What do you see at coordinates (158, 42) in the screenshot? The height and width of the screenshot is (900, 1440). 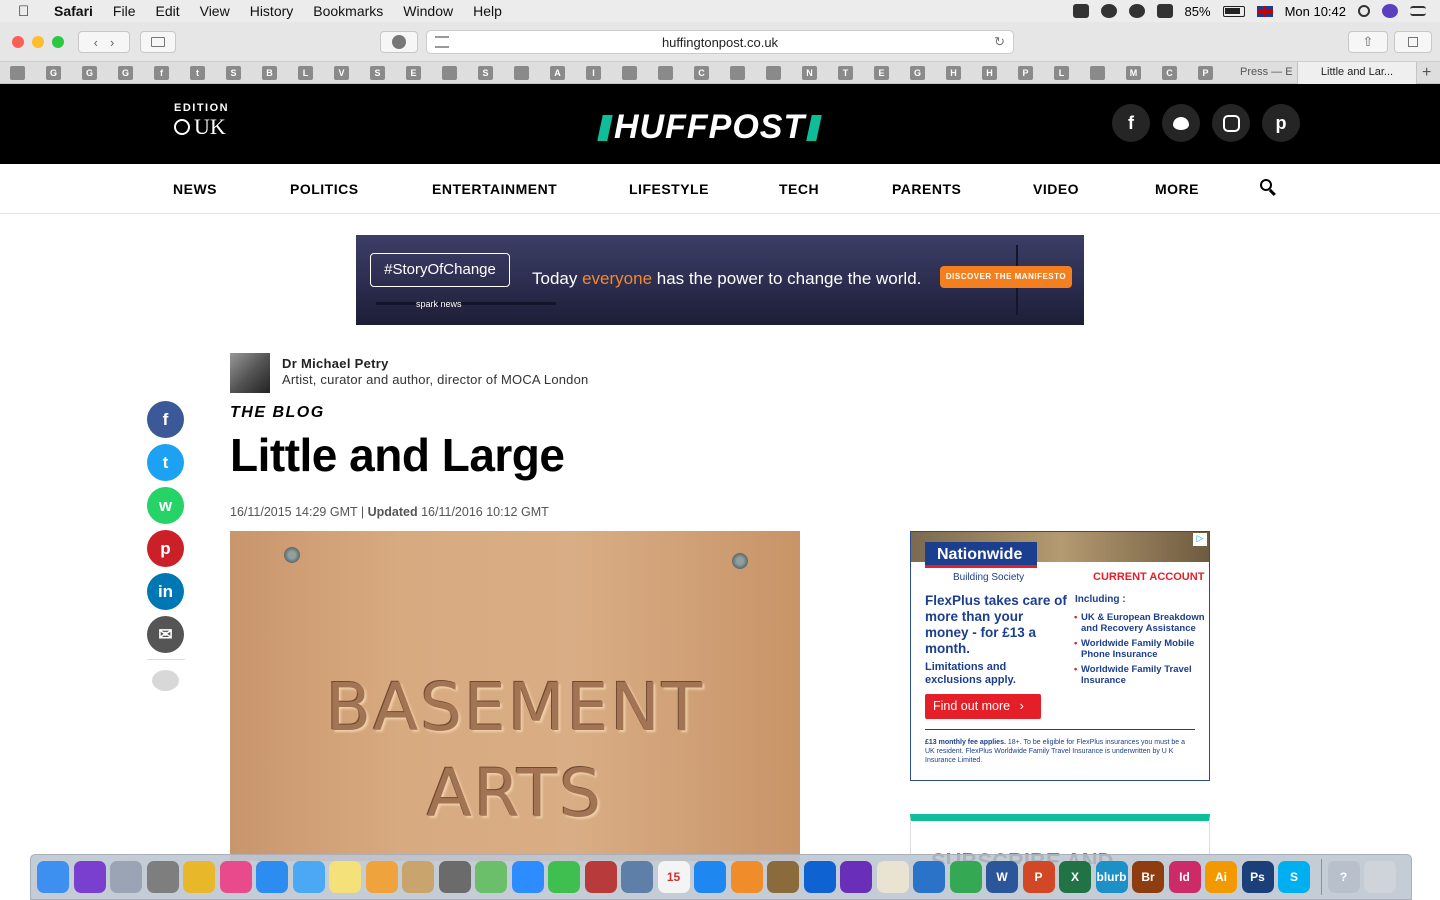 I see `sidebar-toggle-button` at bounding box center [158, 42].